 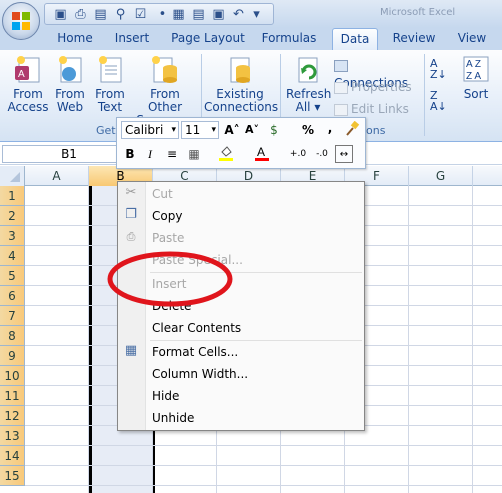 I want to click on web-icon, so click(x=70, y=69).